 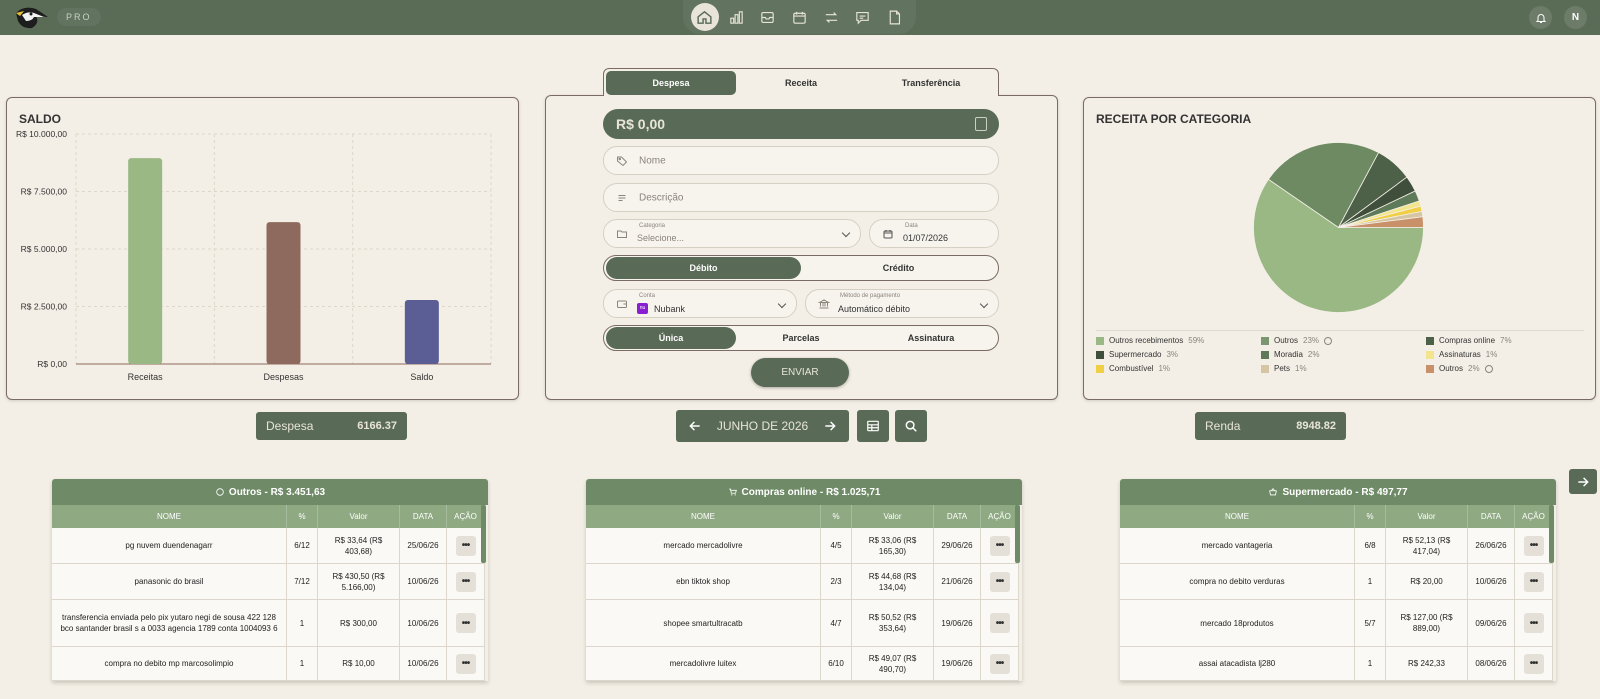 I want to click on table-cell: mercado vantageria, so click(x=1237, y=546).